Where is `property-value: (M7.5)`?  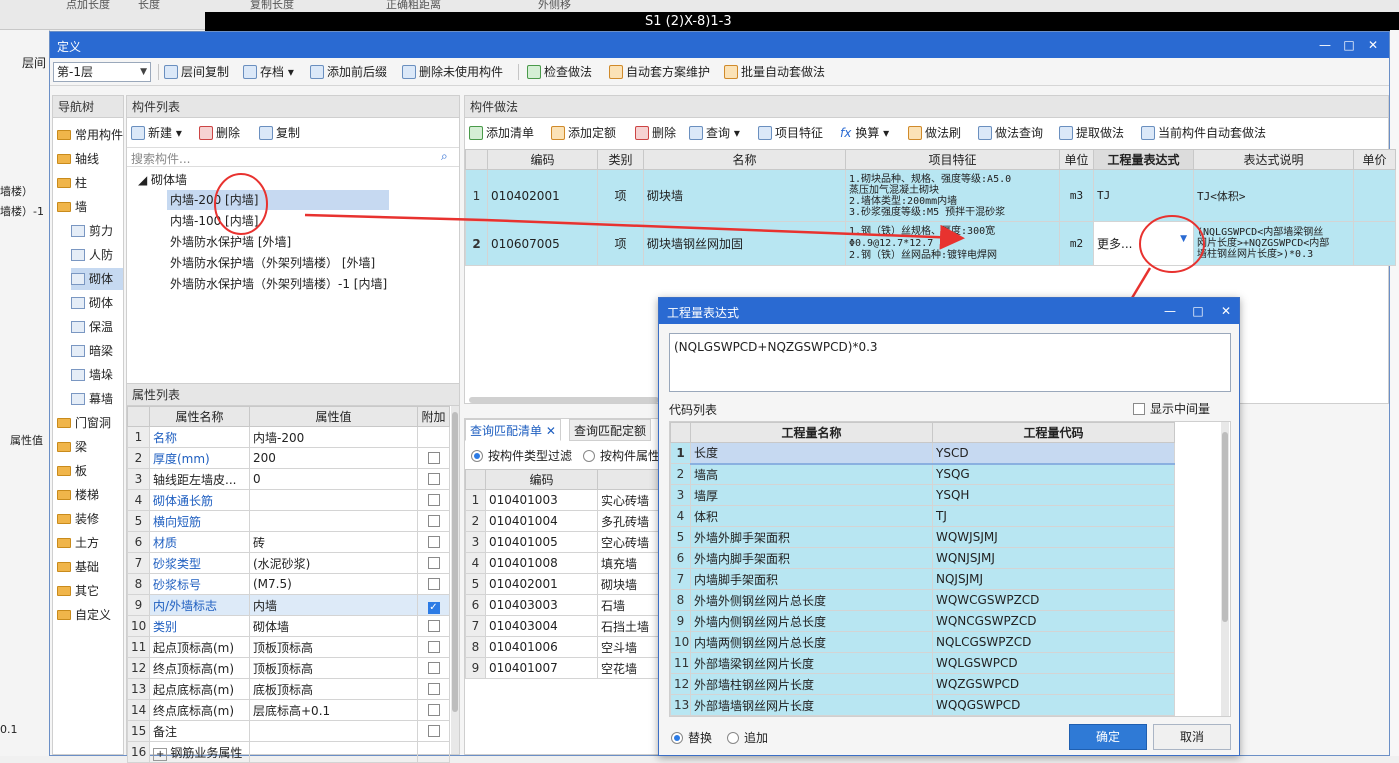
property-value: (M7.5) is located at coordinates (333, 584).